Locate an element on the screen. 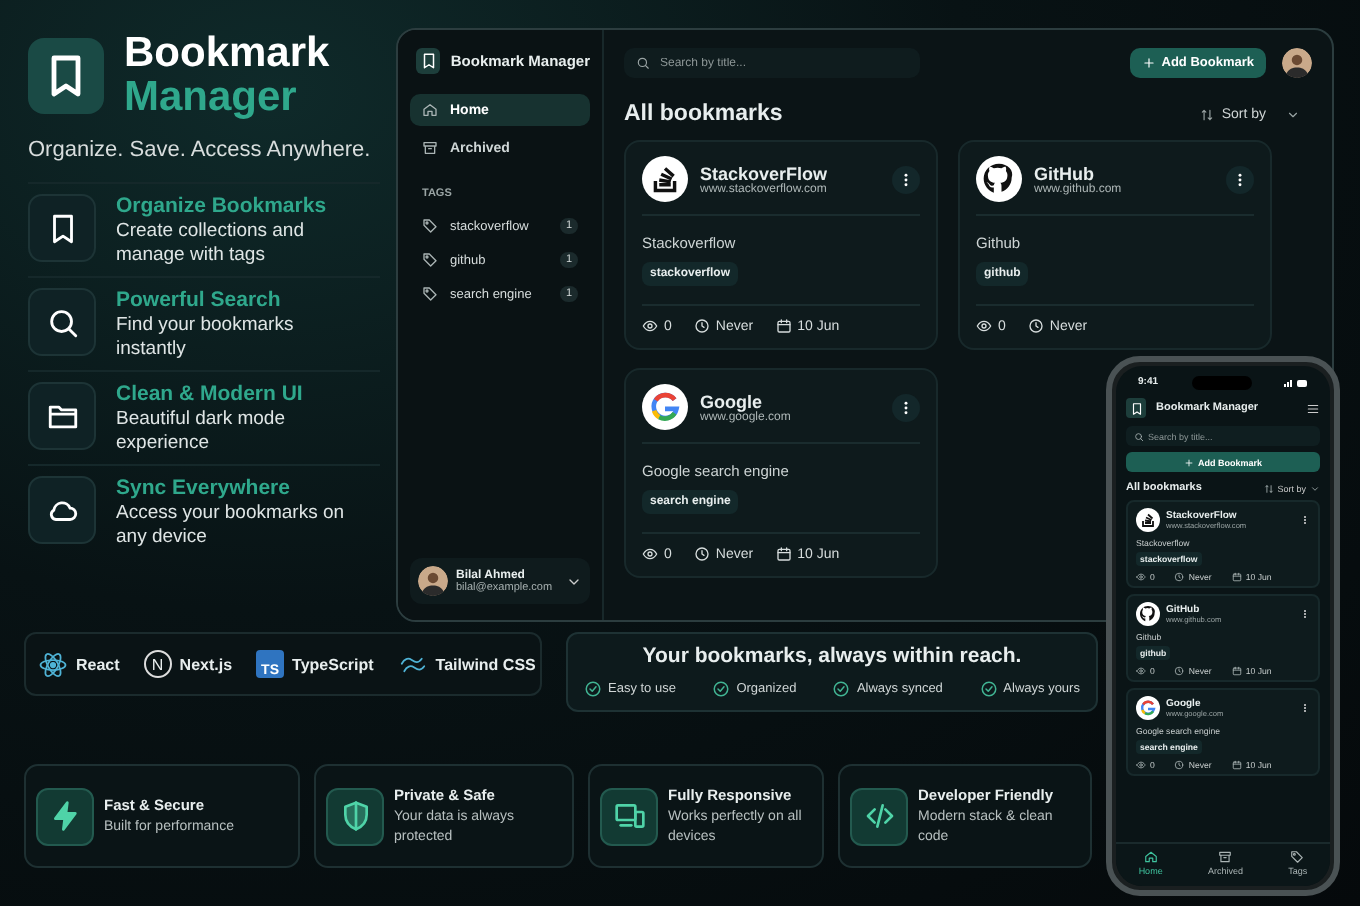 The image size is (1360, 906). feature-description: Beautiful dark mode experience is located at coordinates (201, 432).